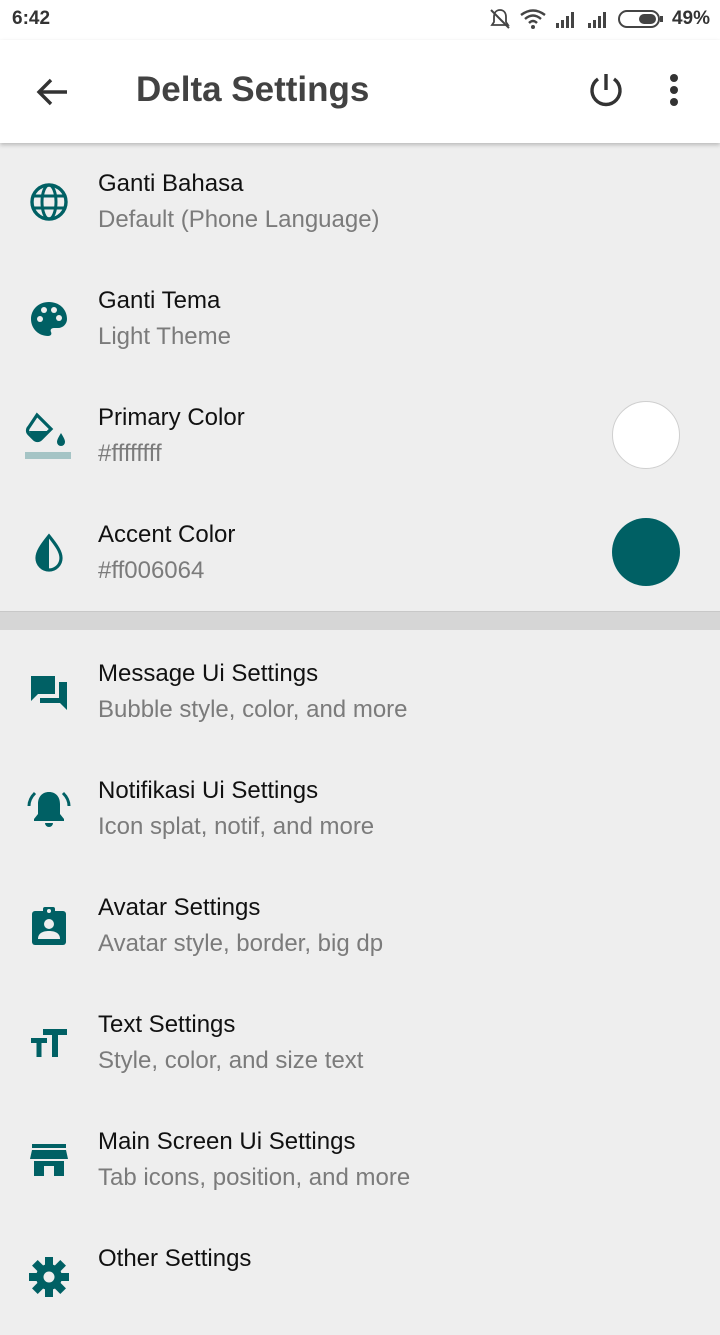 Image resolution: width=720 pixels, height=1335 pixels. Describe the element at coordinates (239, 219) in the screenshot. I see `setting-value: Default (Phone Language)` at that location.